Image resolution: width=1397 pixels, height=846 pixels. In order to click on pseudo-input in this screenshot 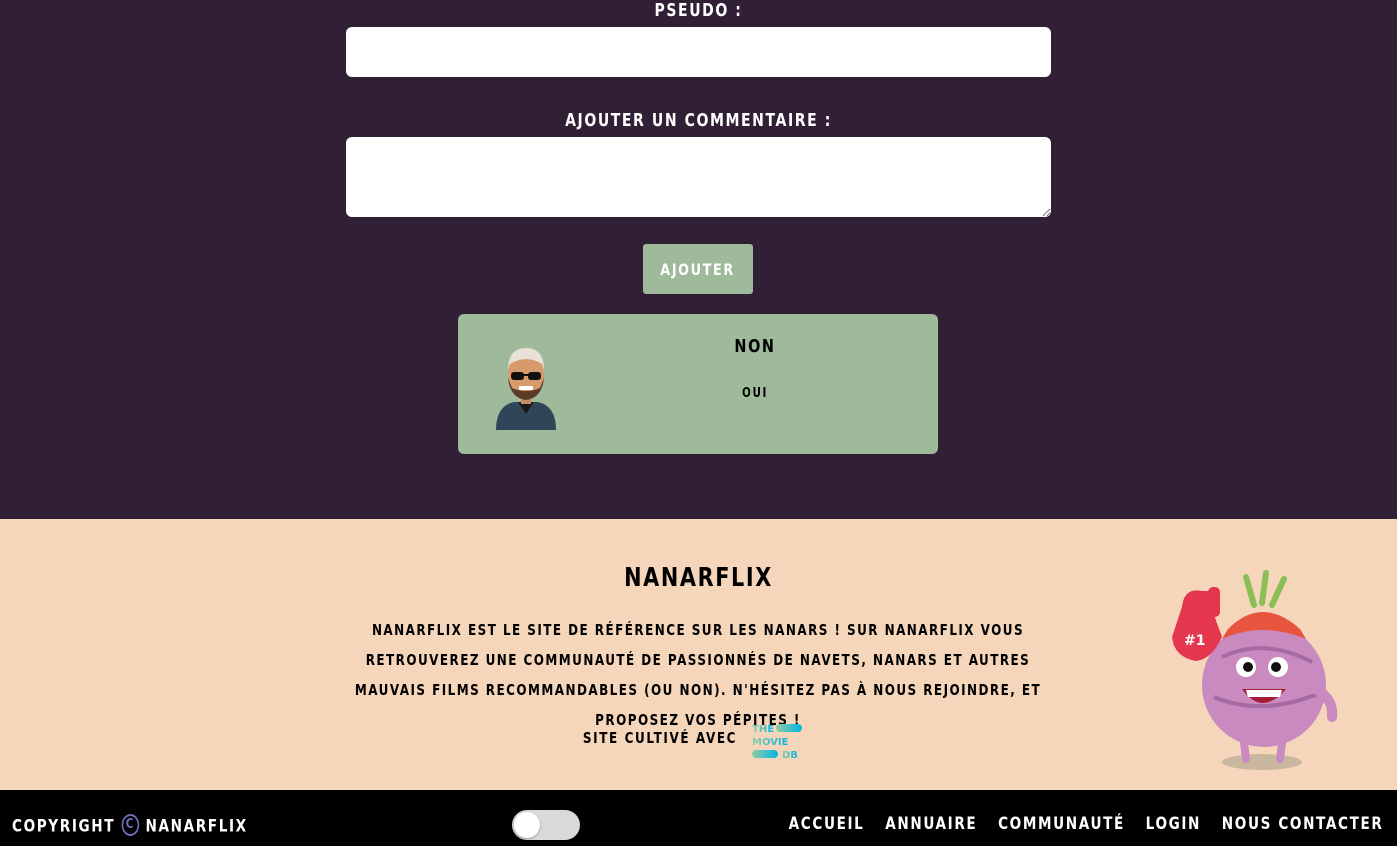, I will do `click(698, 52)`.